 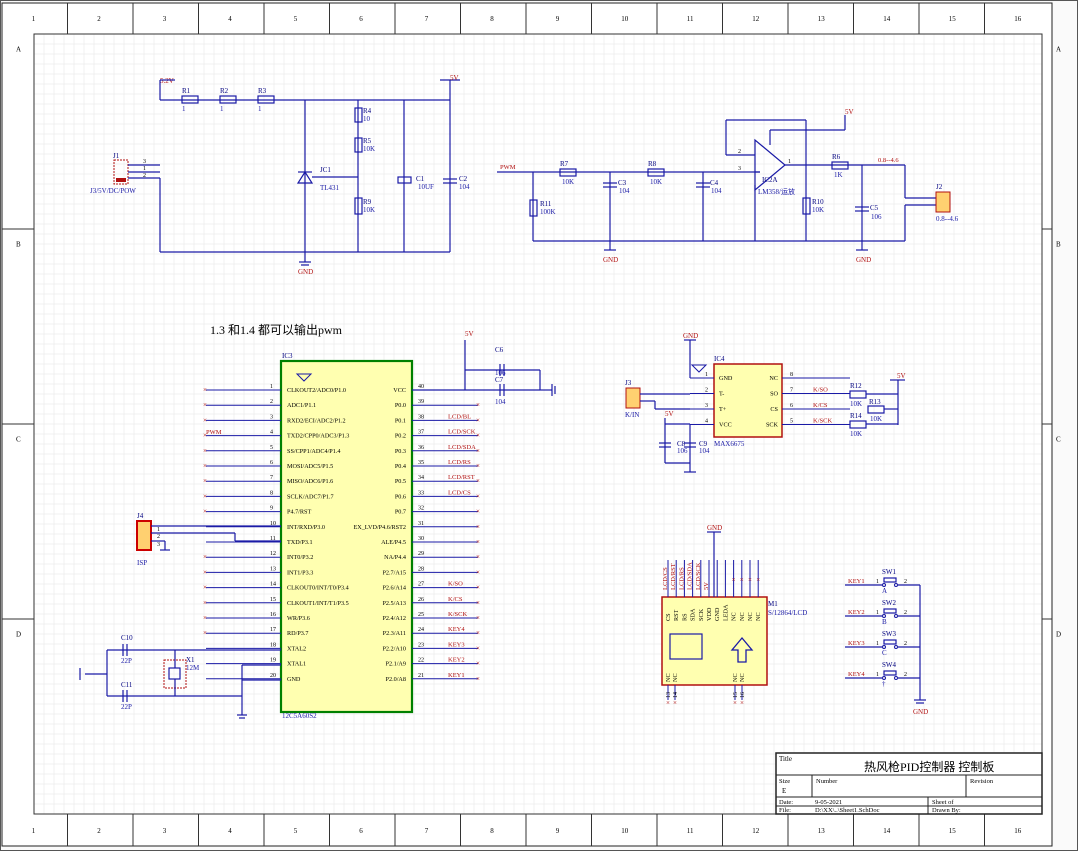 I want to click on mcu-net-label: LCD/CS, so click(x=459, y=492).